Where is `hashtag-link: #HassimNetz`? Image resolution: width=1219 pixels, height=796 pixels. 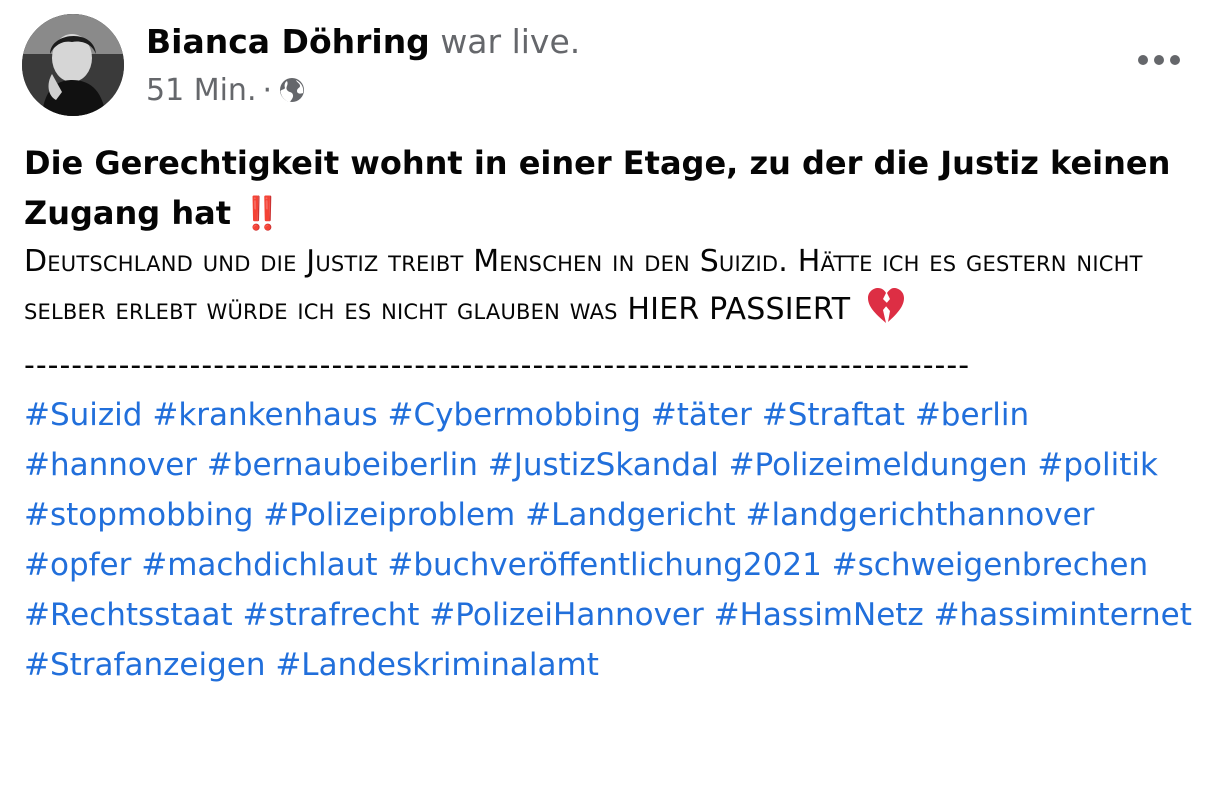
hashtag-link: #HassimNetz is located at coordinates (819, 615).